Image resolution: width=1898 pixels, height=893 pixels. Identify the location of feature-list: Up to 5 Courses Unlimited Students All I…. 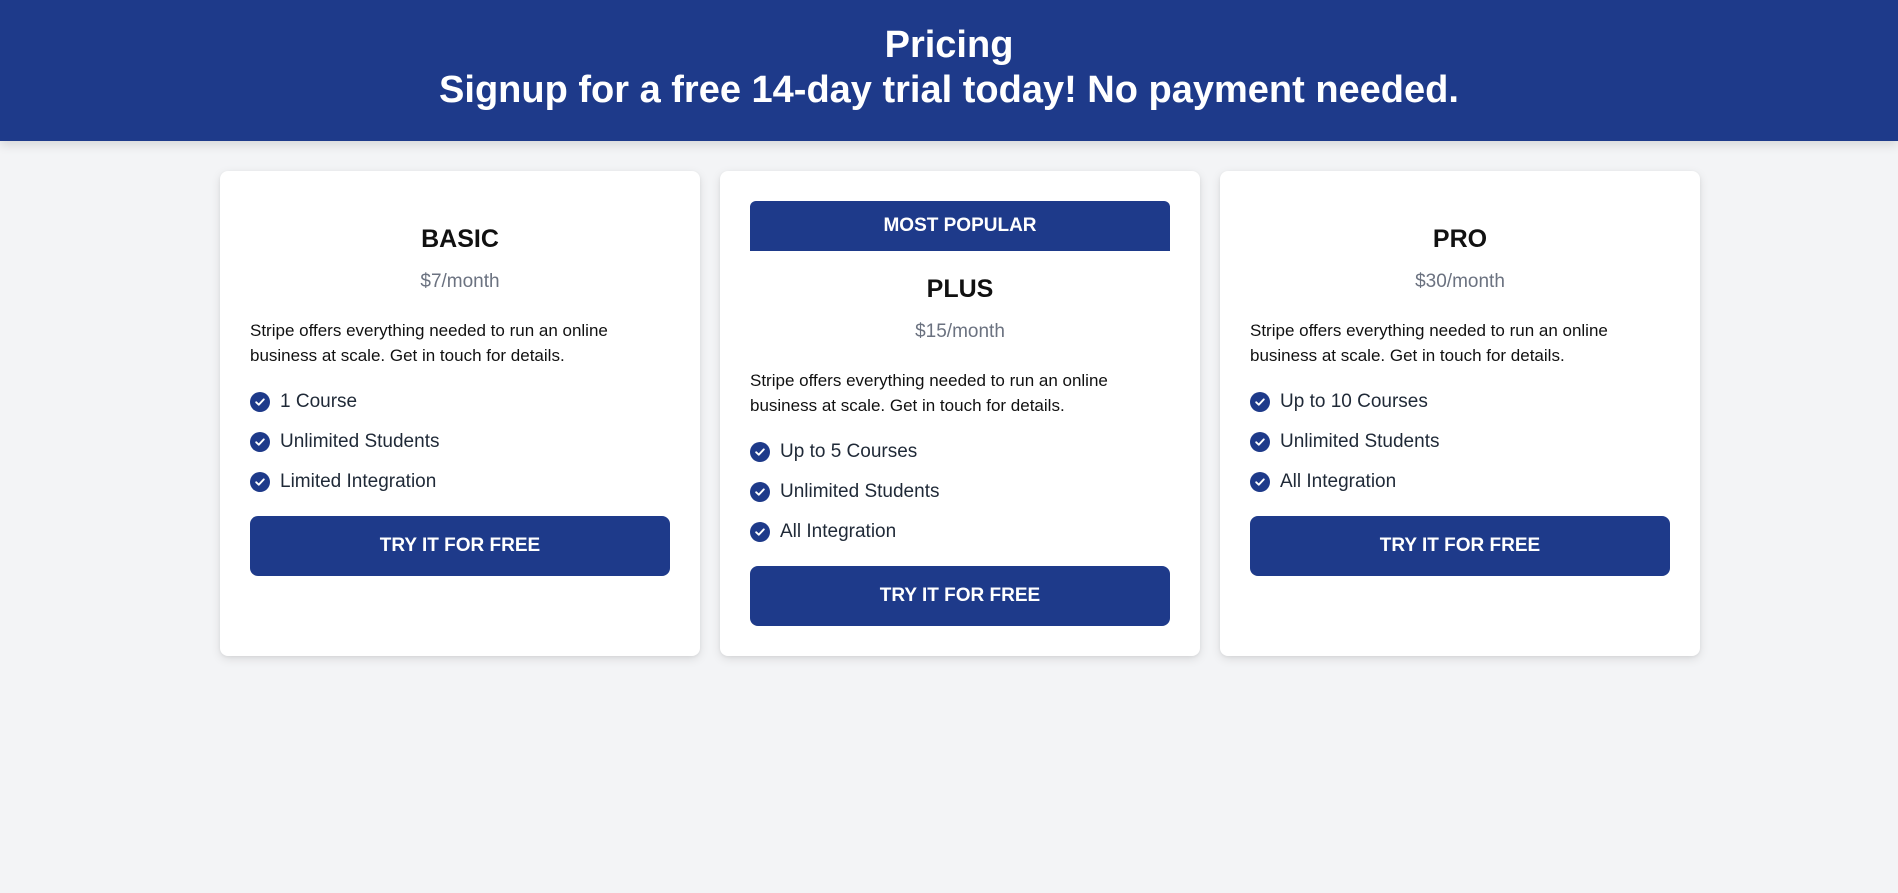
(960, 492).